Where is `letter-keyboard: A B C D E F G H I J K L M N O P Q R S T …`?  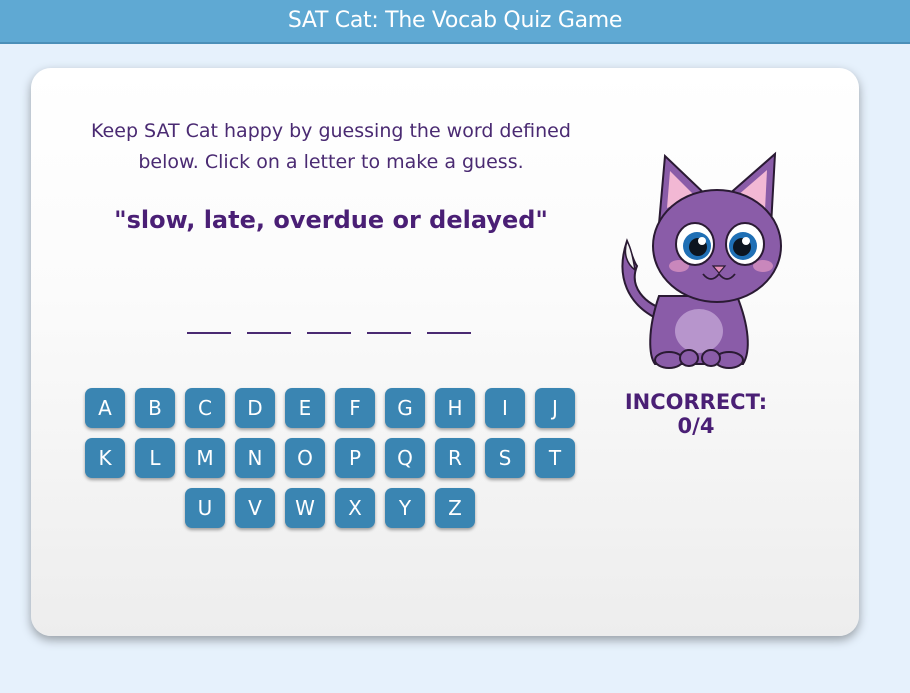 letter-keyboard: A B C D E F G H I J K L M N O P Q R S T … is located at coordinates (330, 463).